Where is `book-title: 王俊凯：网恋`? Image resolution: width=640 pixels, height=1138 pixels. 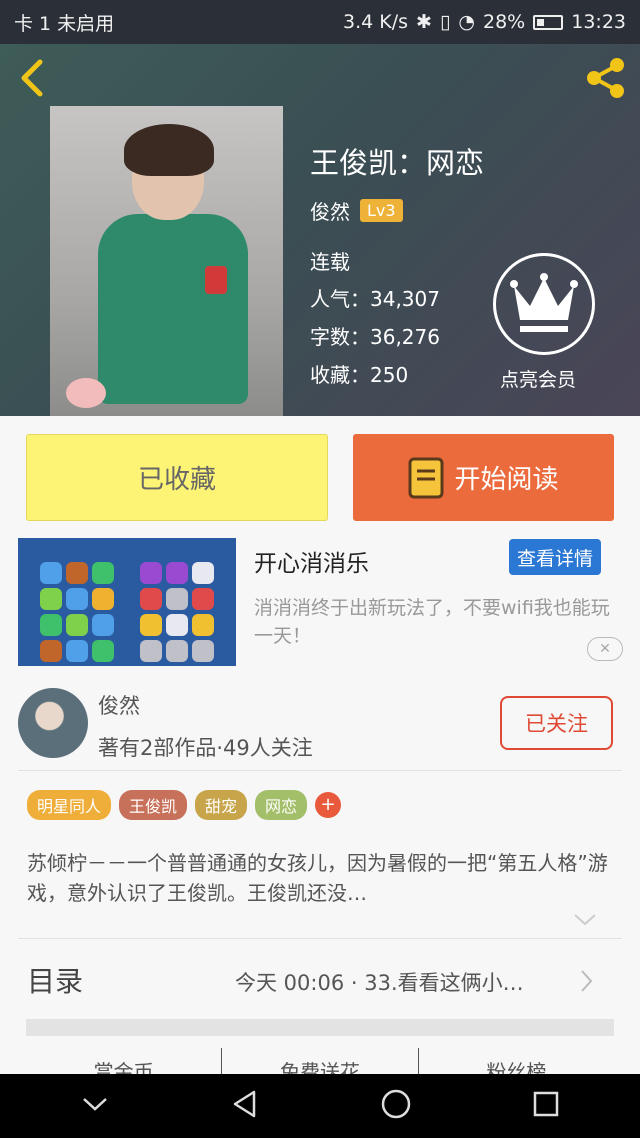 book-title: 王俊凯：网恋 is located at coordinates (397, 163).